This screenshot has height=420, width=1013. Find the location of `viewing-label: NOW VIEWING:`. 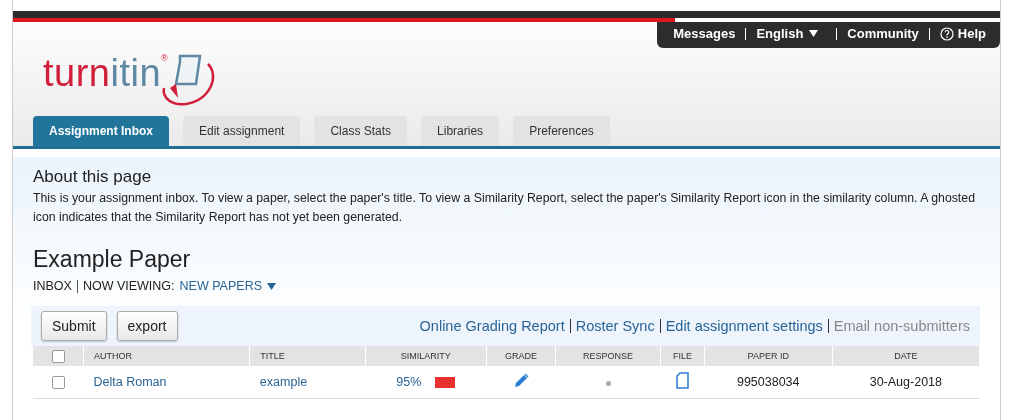

viewing-label: NOW VIEWING: is located at coordinates (128, 286).